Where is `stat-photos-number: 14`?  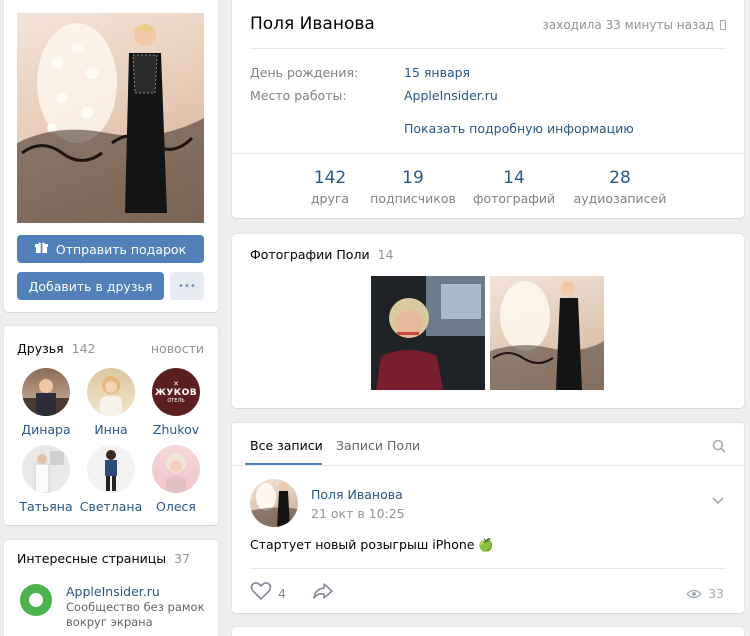
stat-photos-number: 14 is located at coordinates (514, 178).